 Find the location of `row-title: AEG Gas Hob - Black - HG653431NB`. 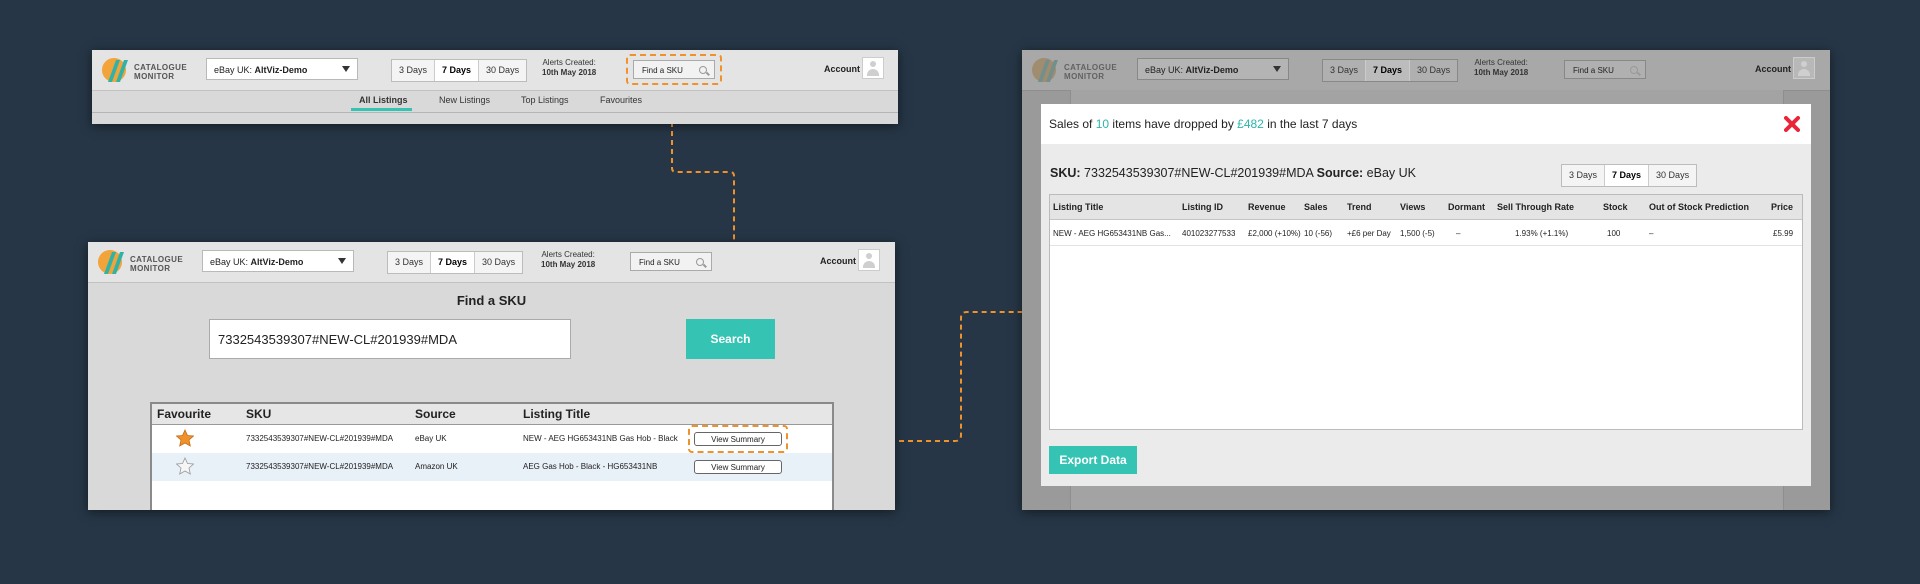

row-title: AEG Gas Hob - Black - HG653431NB is located at coordinates (590, 466).